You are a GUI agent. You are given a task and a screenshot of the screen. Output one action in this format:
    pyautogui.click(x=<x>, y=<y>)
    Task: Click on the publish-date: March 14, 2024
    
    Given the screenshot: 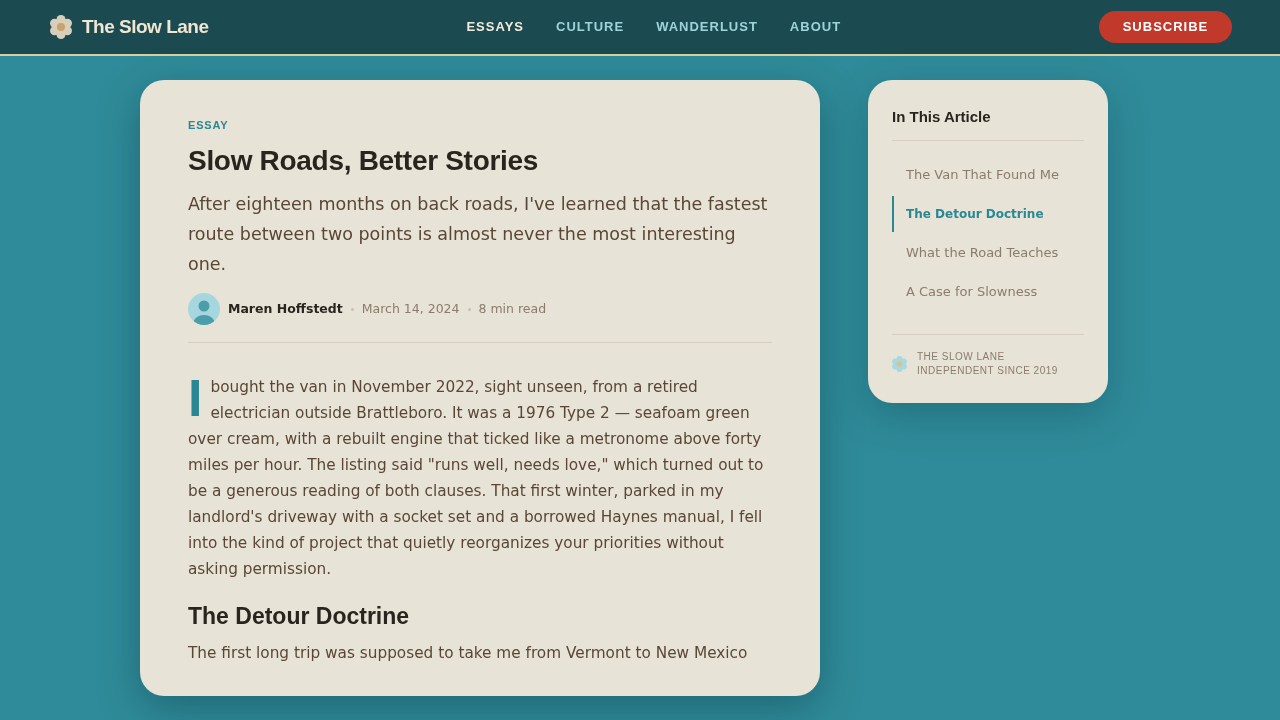 What is the action you would take?
    pyautogui.click(x=410, y=308)
    